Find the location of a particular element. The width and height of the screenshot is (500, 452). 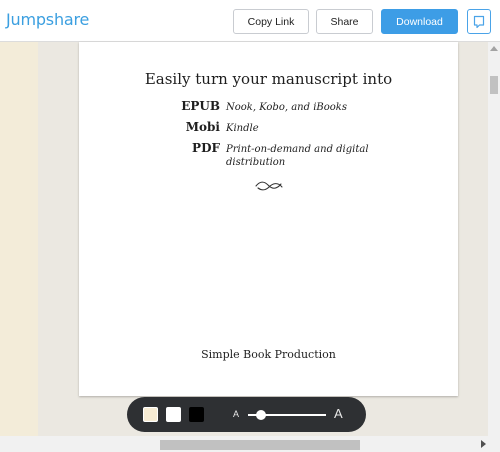

format-name: EPUB is located at coordinates (200, 106).